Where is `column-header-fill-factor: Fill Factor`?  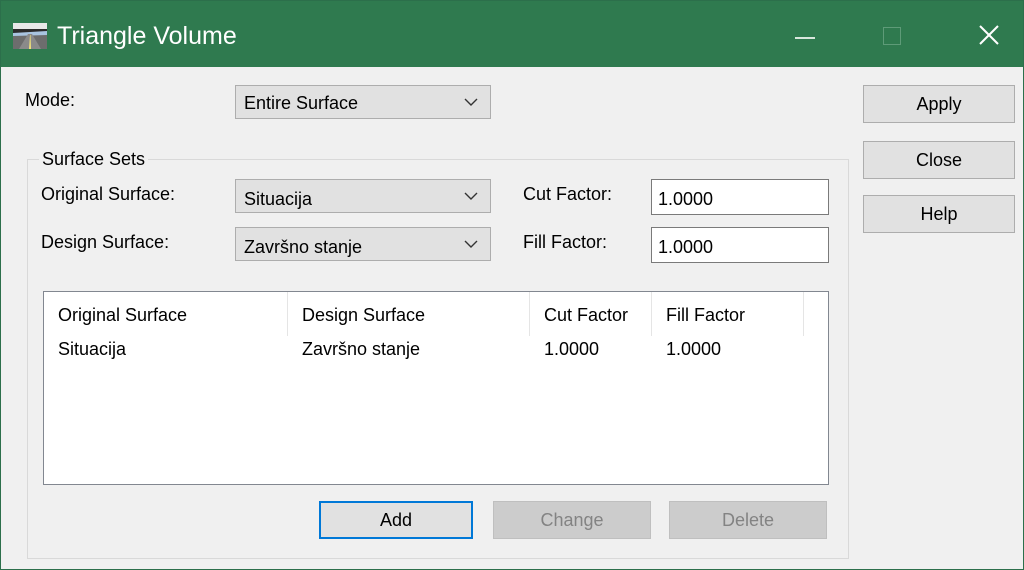
column-header-fill-factor: Fill Factor is located at coordinates (728, 314).